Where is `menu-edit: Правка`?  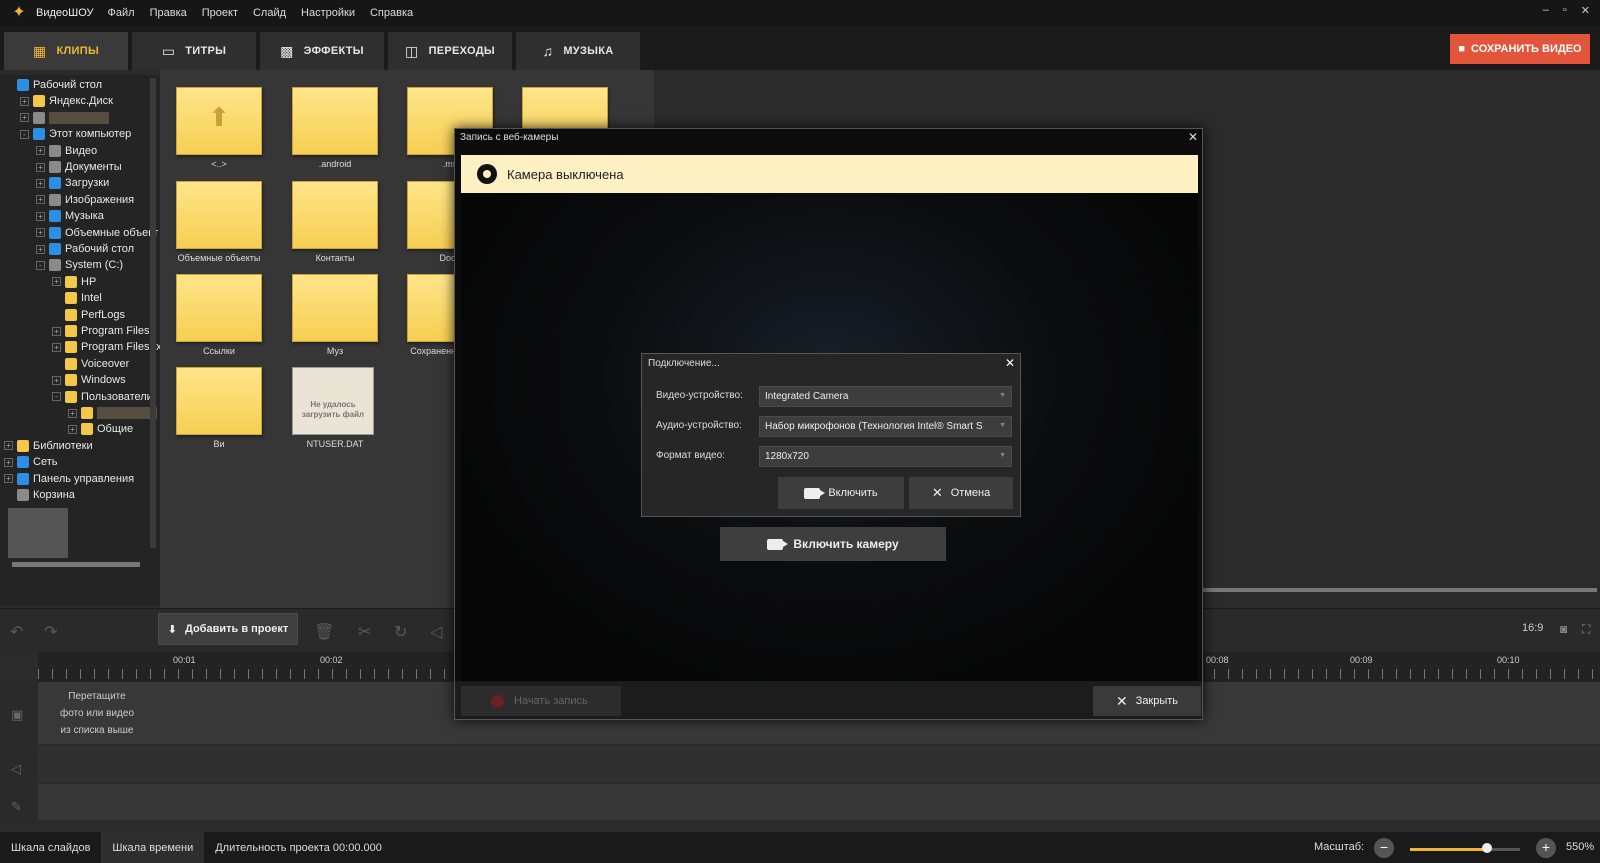 menu-edit: Правка is located at coordinates (168, 13).